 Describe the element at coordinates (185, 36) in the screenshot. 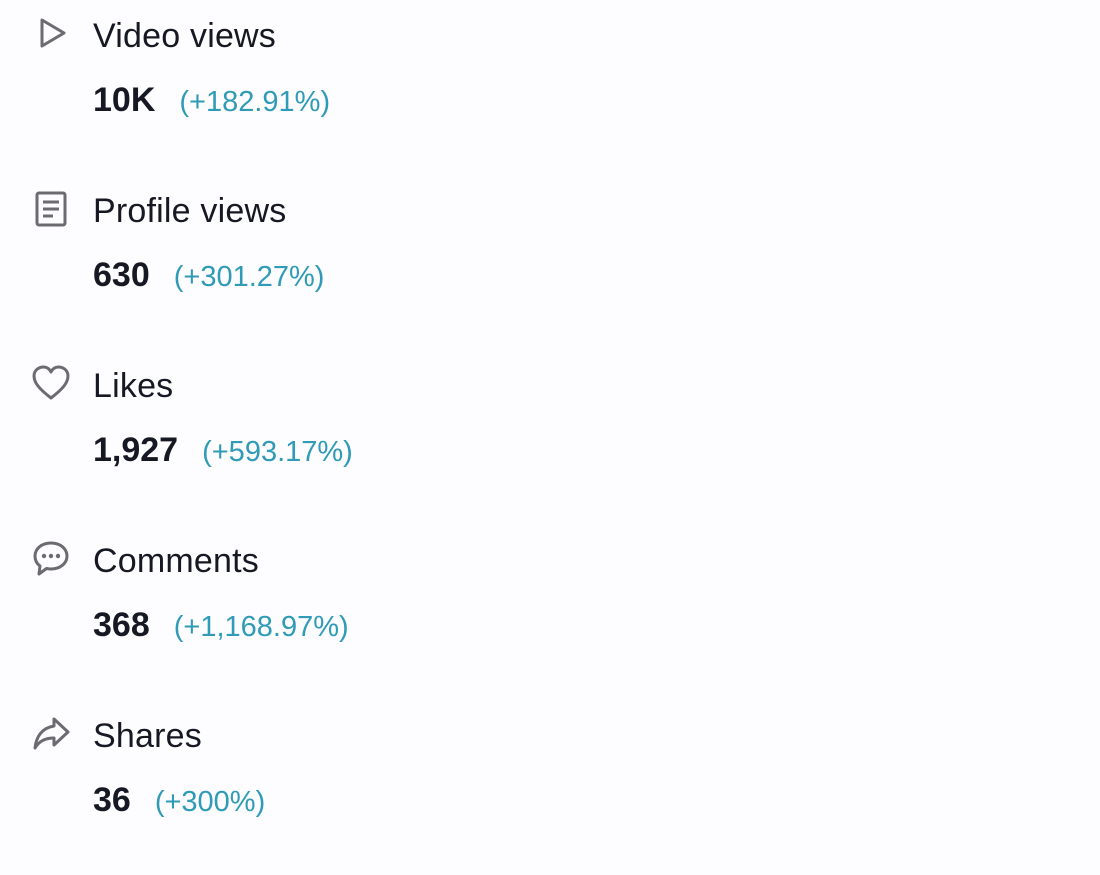

I see `metric-label: Video views` at that location.